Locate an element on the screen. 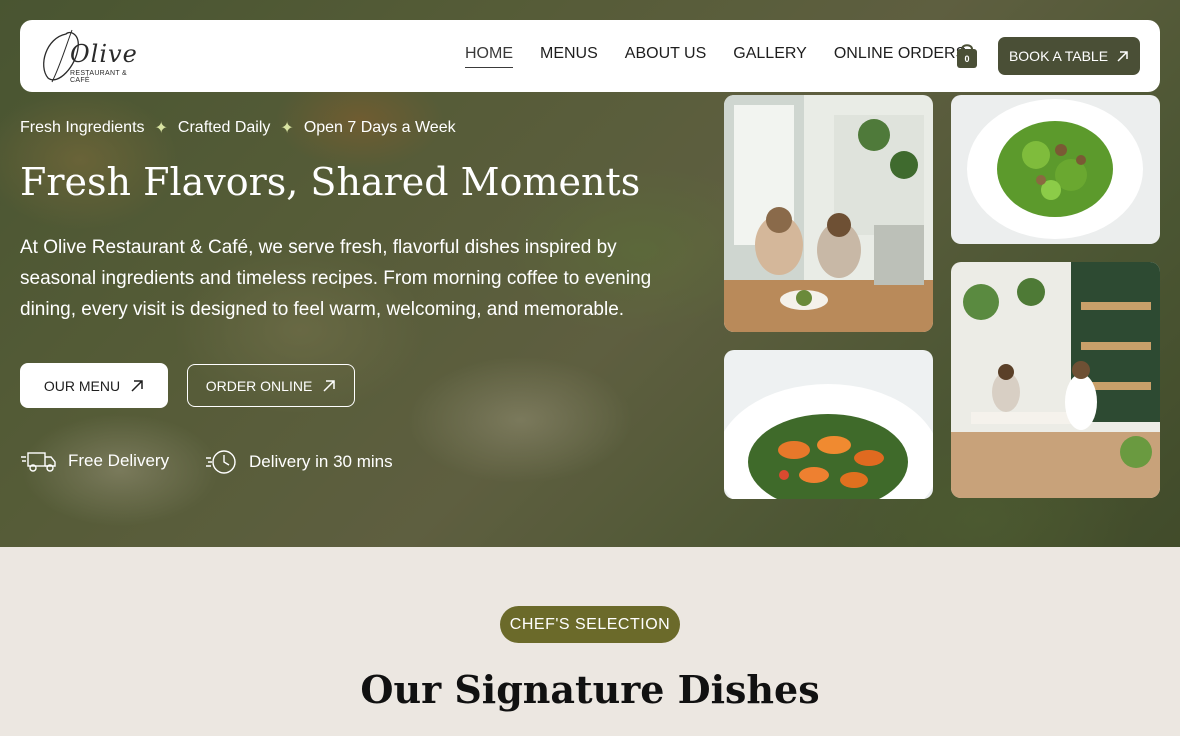 Image resolution: width=1180 pixels, height=736 pixels. nav-online-orders: ONLINE ORDERS is located at coordinates (900, 56).